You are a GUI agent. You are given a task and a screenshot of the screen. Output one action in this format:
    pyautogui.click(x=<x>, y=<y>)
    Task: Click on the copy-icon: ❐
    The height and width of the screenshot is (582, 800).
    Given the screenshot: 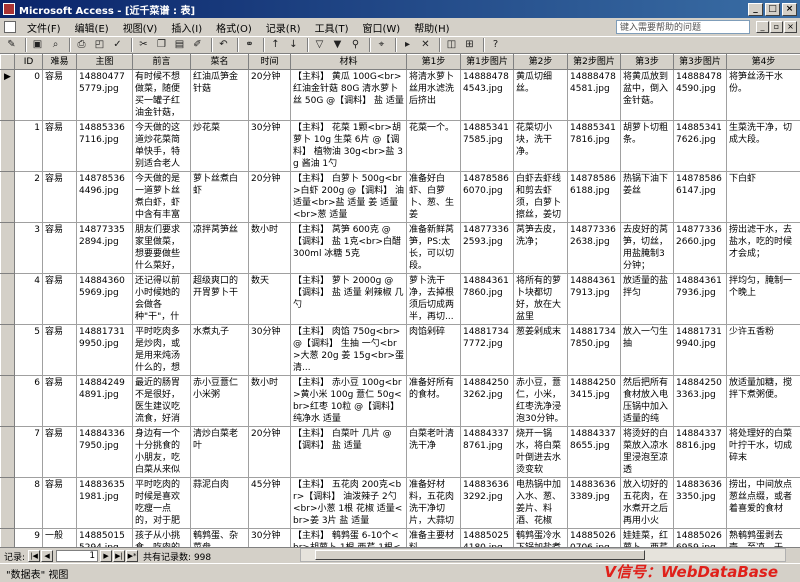 What is the action you would take?
    pyautogui.click(x=161, y=45)
    